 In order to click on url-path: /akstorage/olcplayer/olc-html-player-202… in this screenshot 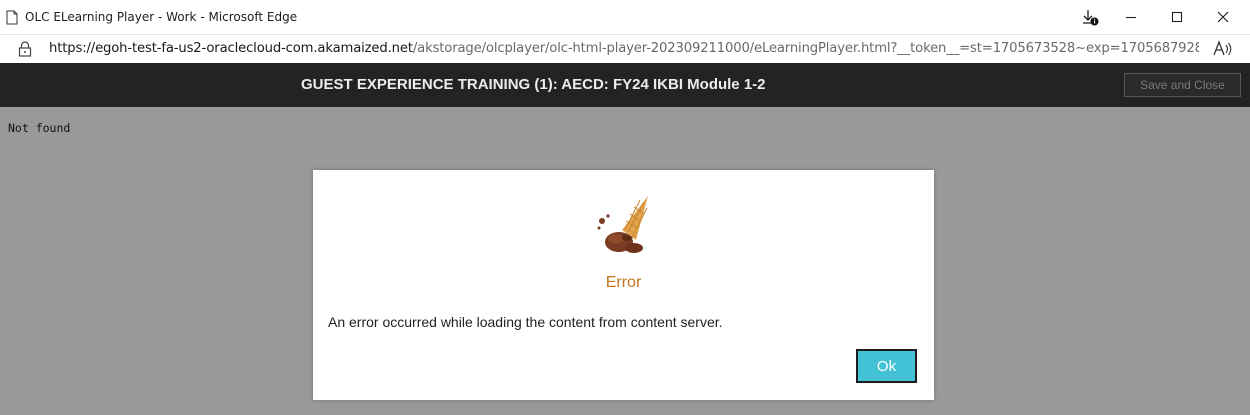, I will do `click(805, 48)`.